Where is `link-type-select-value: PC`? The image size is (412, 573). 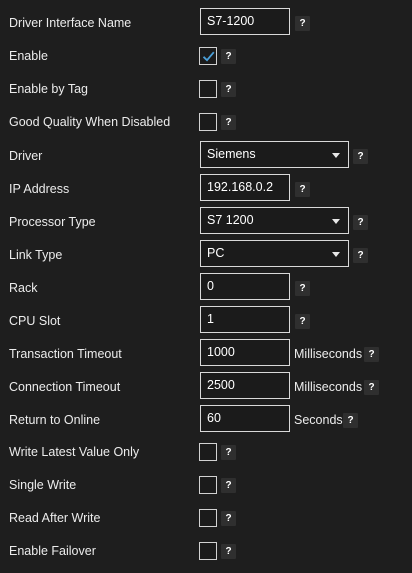
link-type-select-value: PC is located at coordinates (216, 253).